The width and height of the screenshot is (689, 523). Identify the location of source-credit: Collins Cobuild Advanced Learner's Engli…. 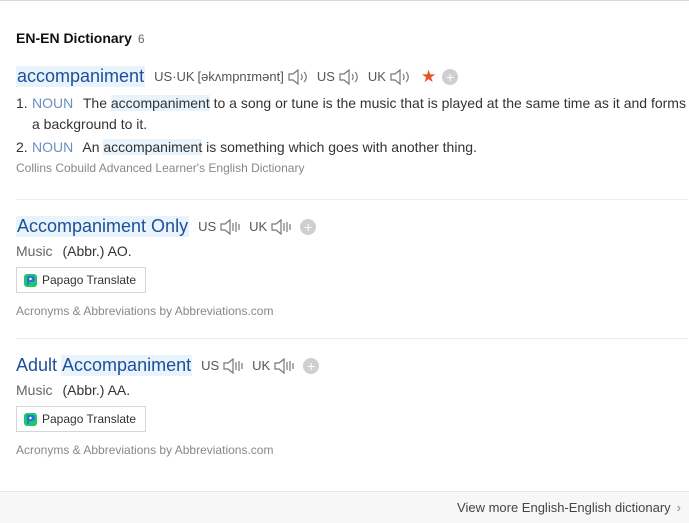
(160, 168).